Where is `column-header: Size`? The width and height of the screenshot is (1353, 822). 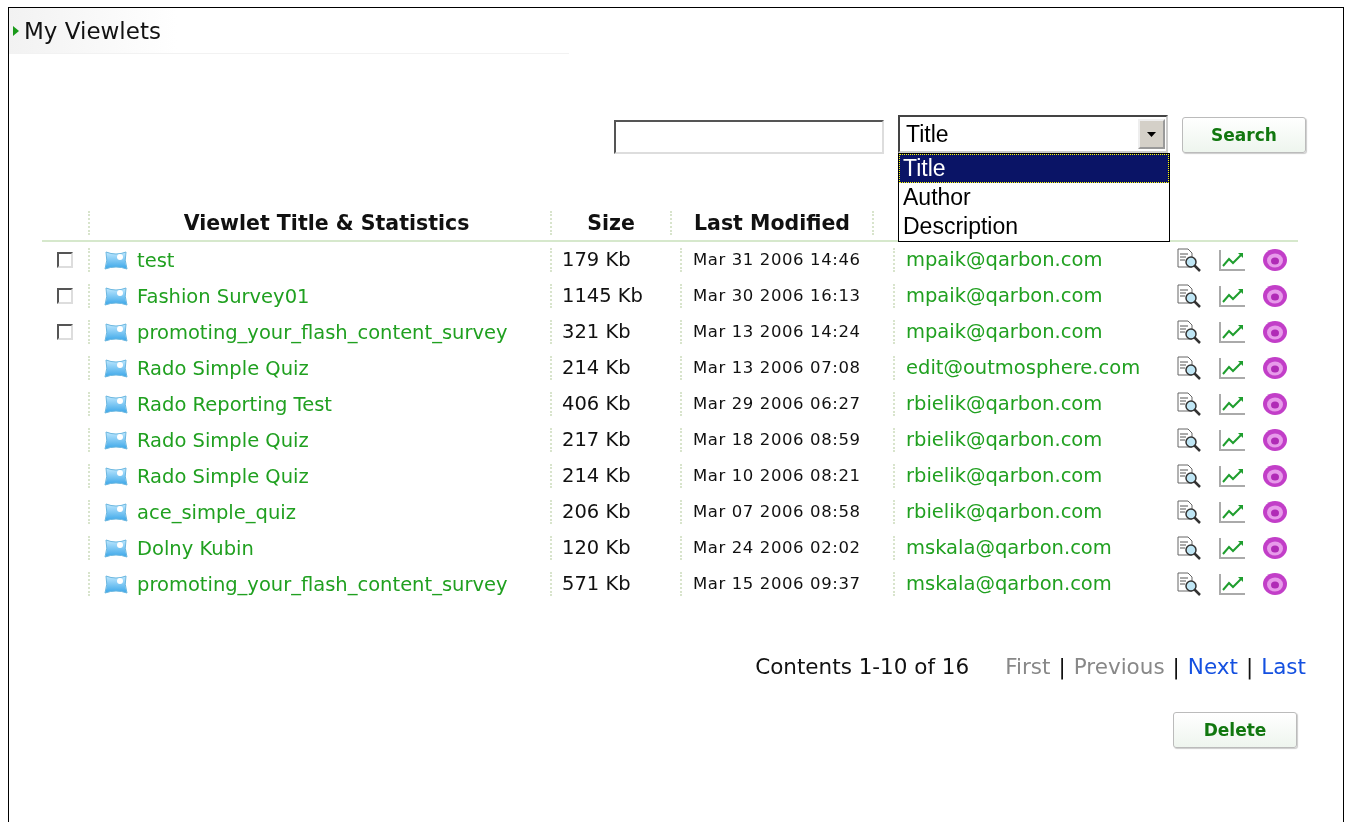
column-header: Size is located at coordinates (610, 223).